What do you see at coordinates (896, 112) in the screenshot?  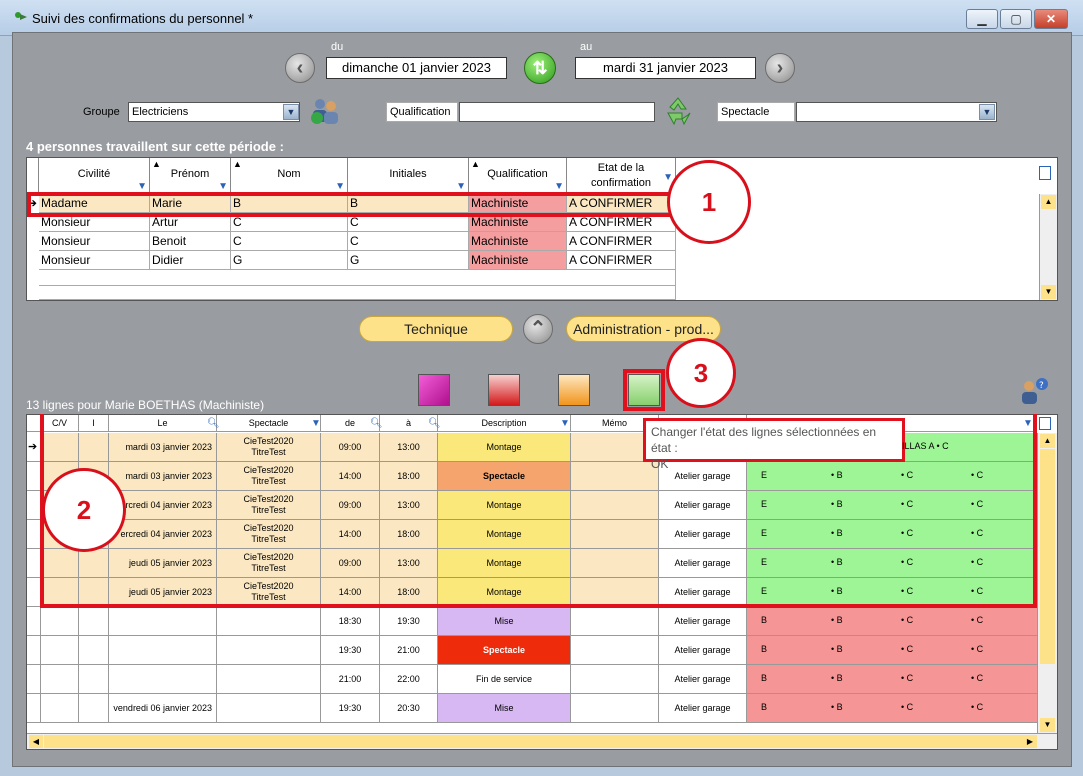 I see `spectacle-select` at bounding box center [896, 112].